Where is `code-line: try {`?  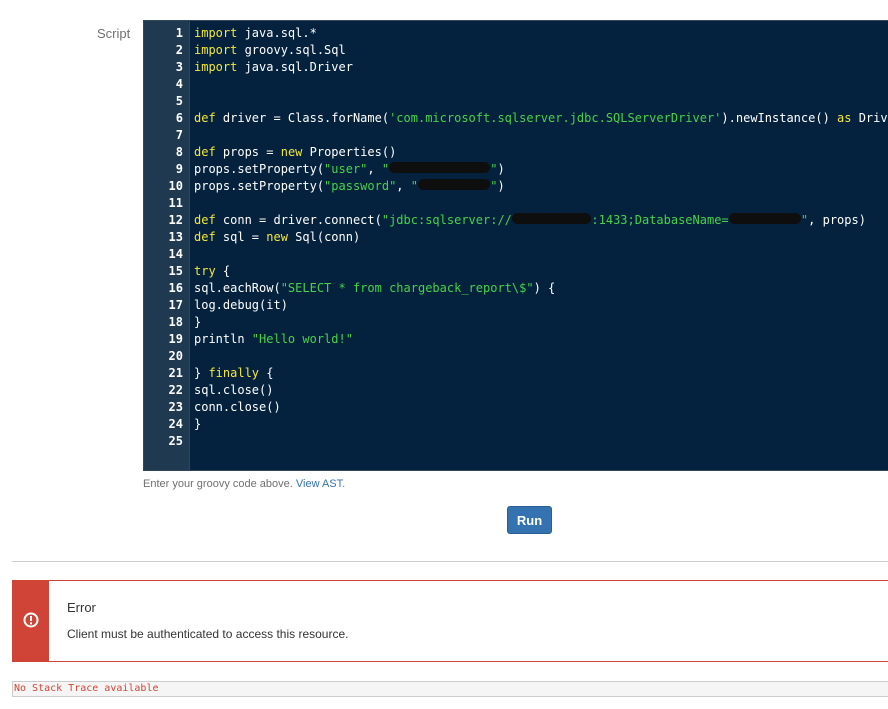
code-line: try { is located at coordinates (212, 271).